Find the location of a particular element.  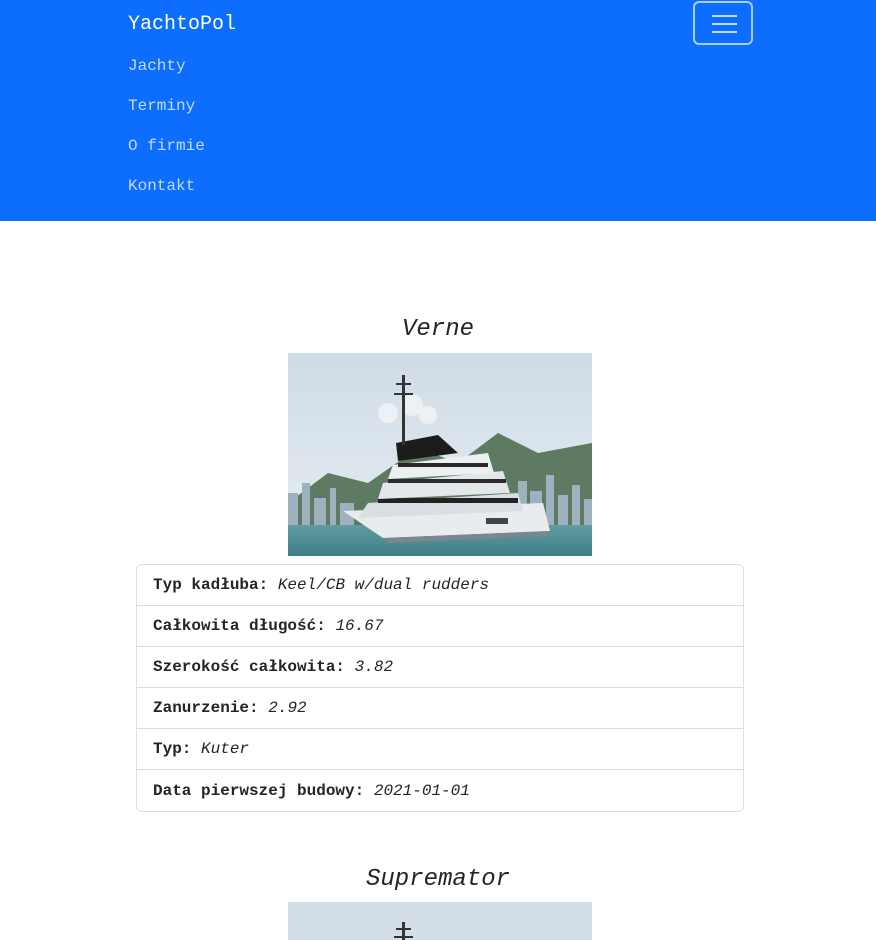

nav-link-o-firmie: O firmie is located at coordinates (166, 146).